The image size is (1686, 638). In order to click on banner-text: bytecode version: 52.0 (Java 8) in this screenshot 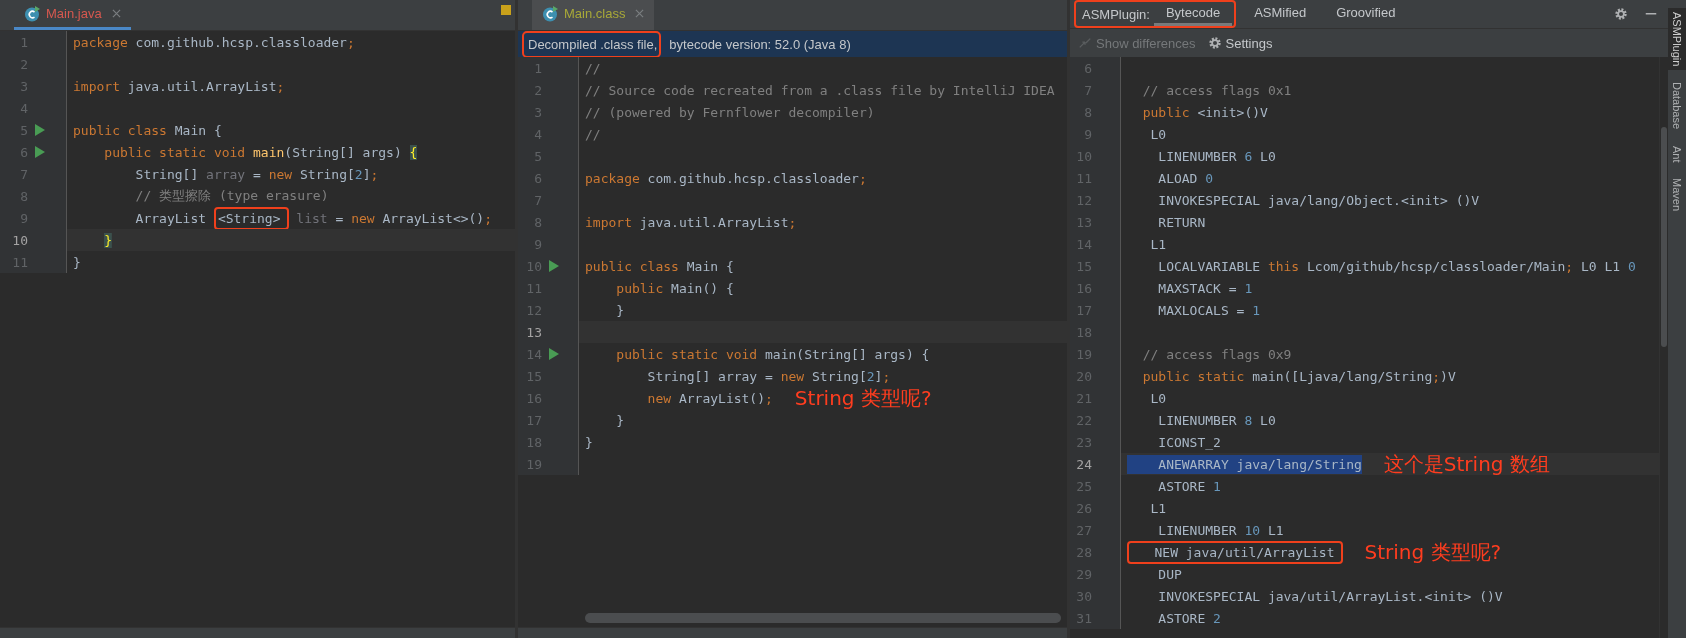, I will do `click(760, 44)`.